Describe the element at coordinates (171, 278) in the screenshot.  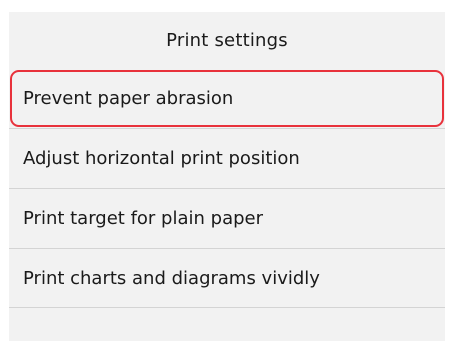
I see `menu-item-label: Print charts and diagrams vividly` at that location.